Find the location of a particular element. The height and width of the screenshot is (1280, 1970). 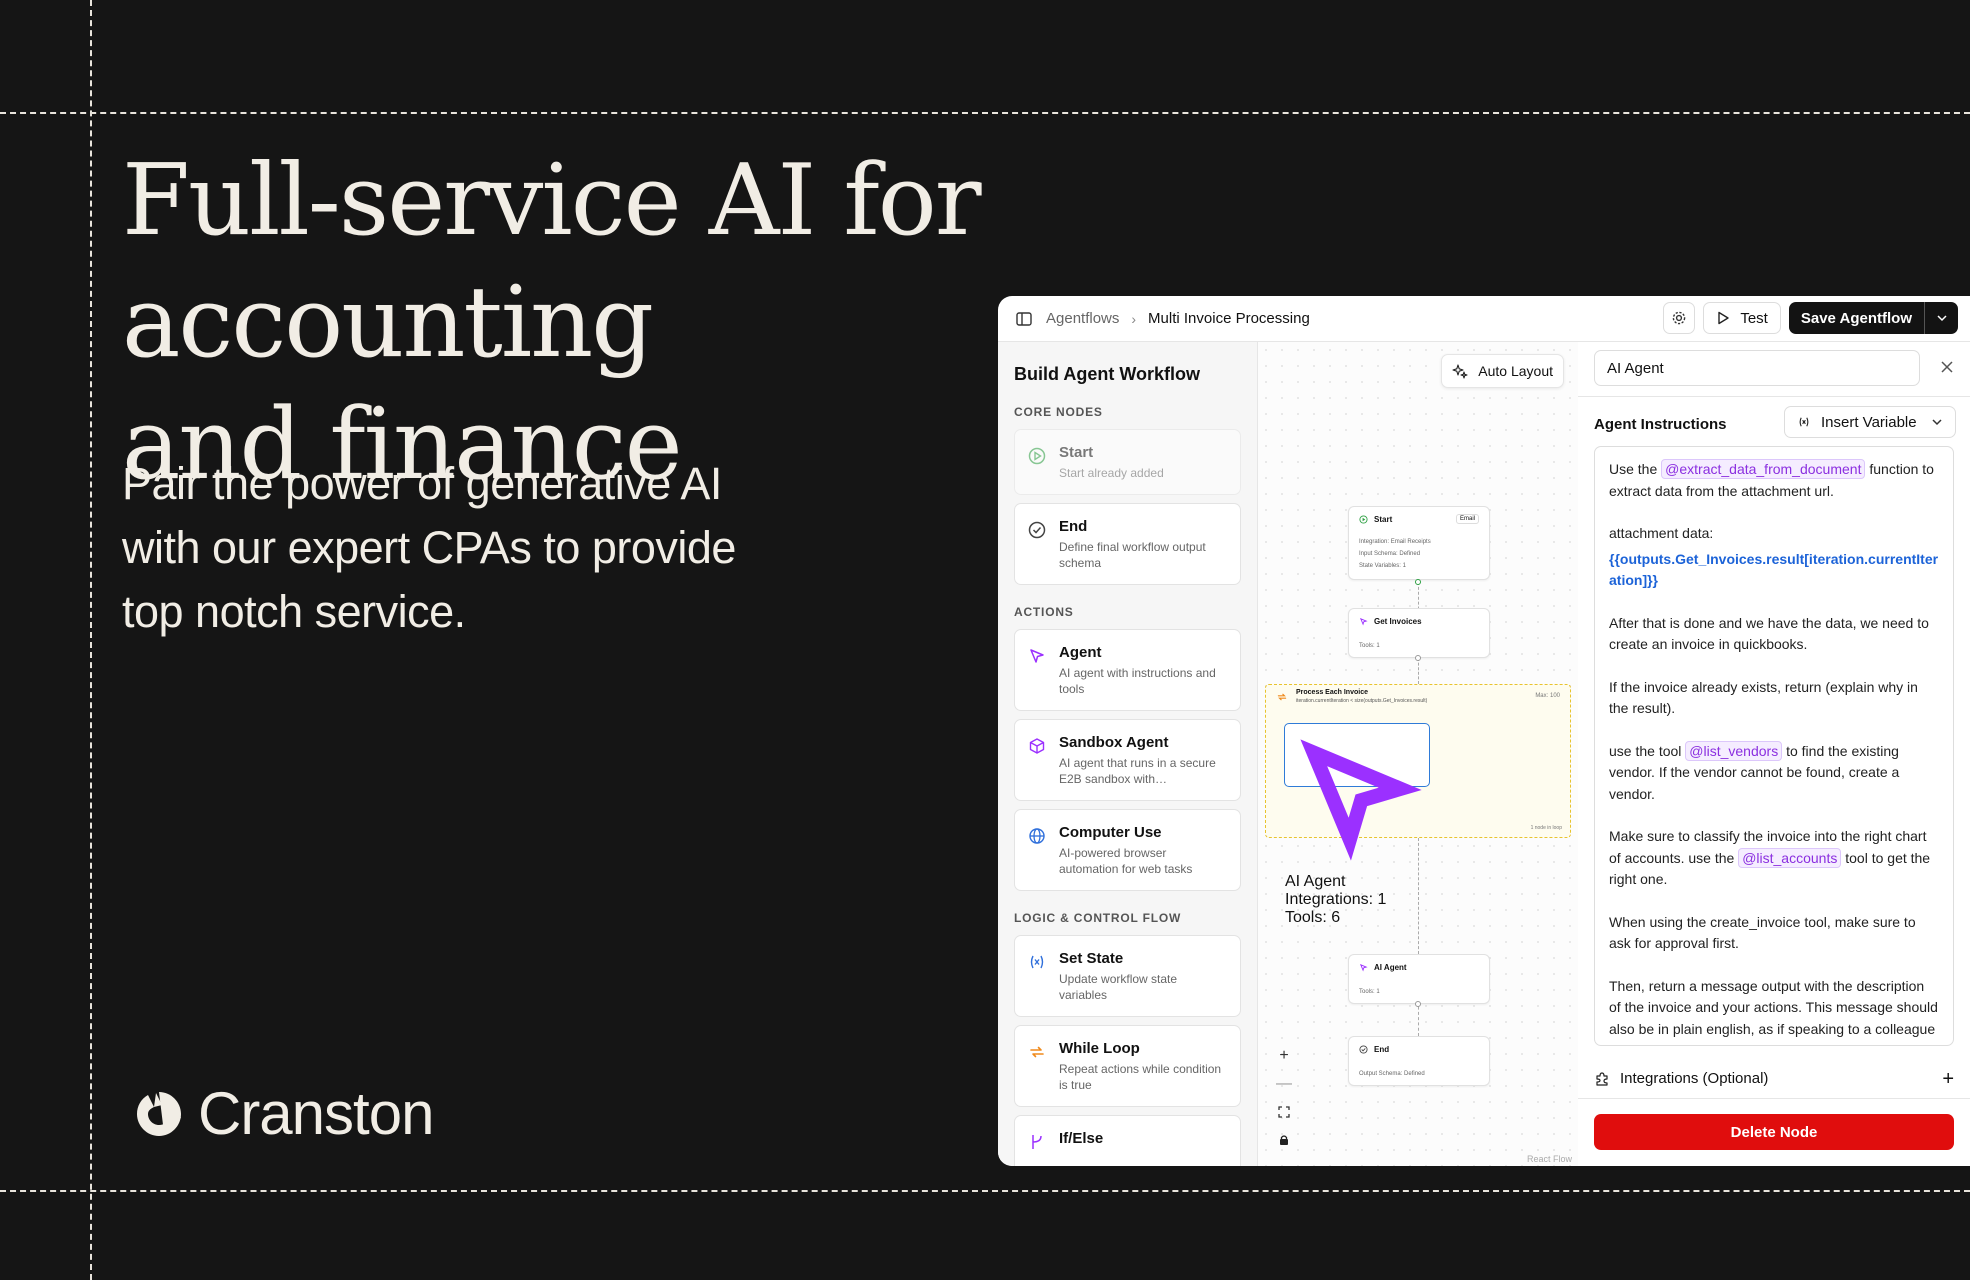

lock-button is located at coordinates (1284, 1140).